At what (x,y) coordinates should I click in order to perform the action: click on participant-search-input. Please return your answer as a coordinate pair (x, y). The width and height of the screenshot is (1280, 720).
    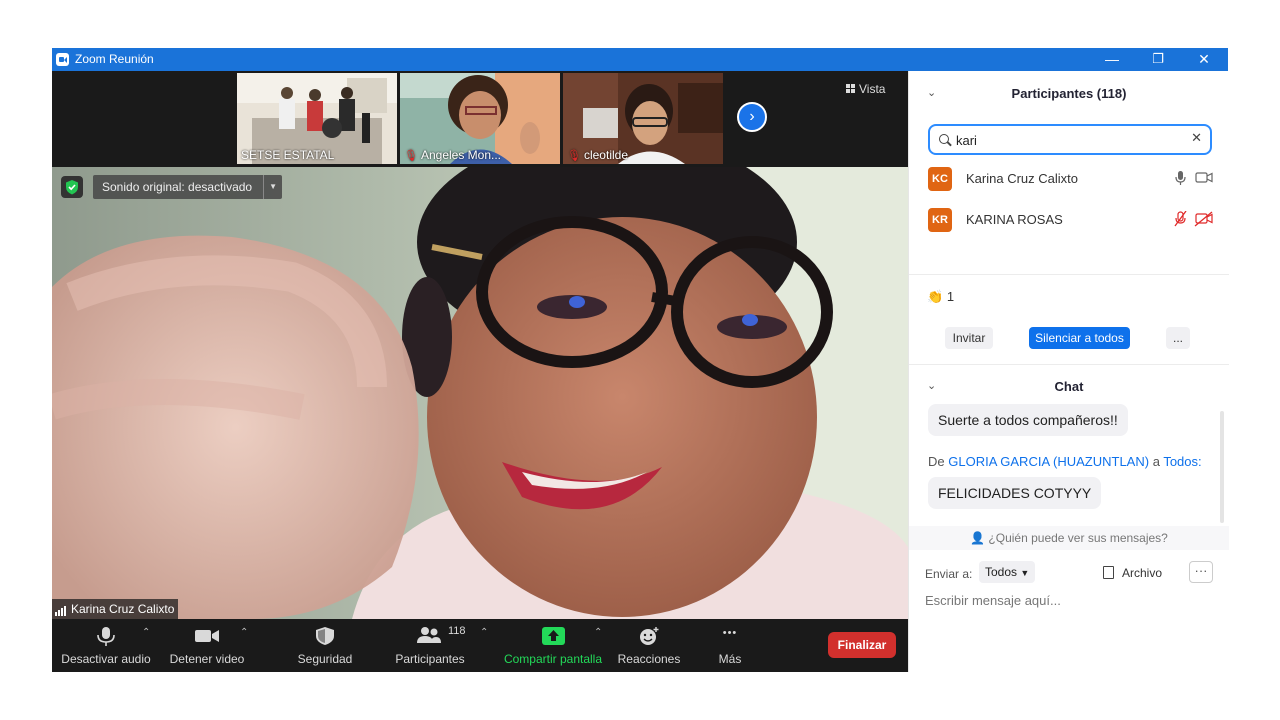
    Looking at the image, I should click on (1071, 140).